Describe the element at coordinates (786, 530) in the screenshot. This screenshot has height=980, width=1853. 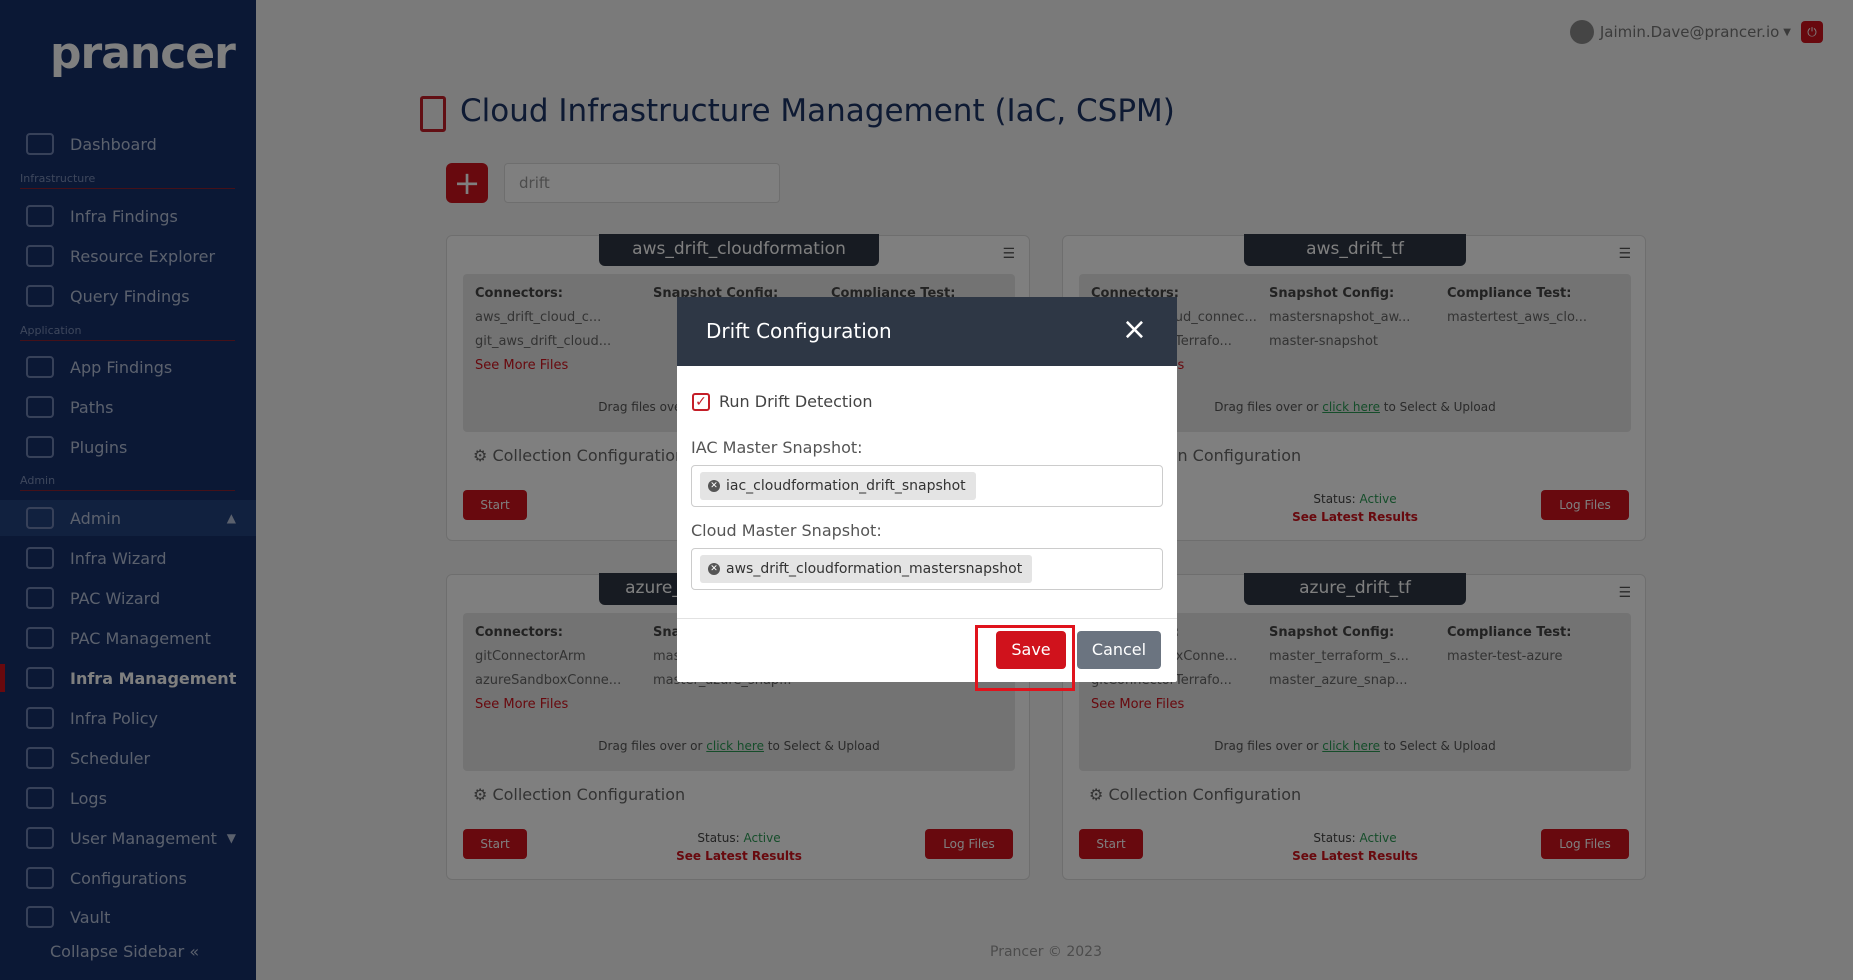
I see `cloud-master-snapshot-label: Cloud Master Snapshot:` at that location.